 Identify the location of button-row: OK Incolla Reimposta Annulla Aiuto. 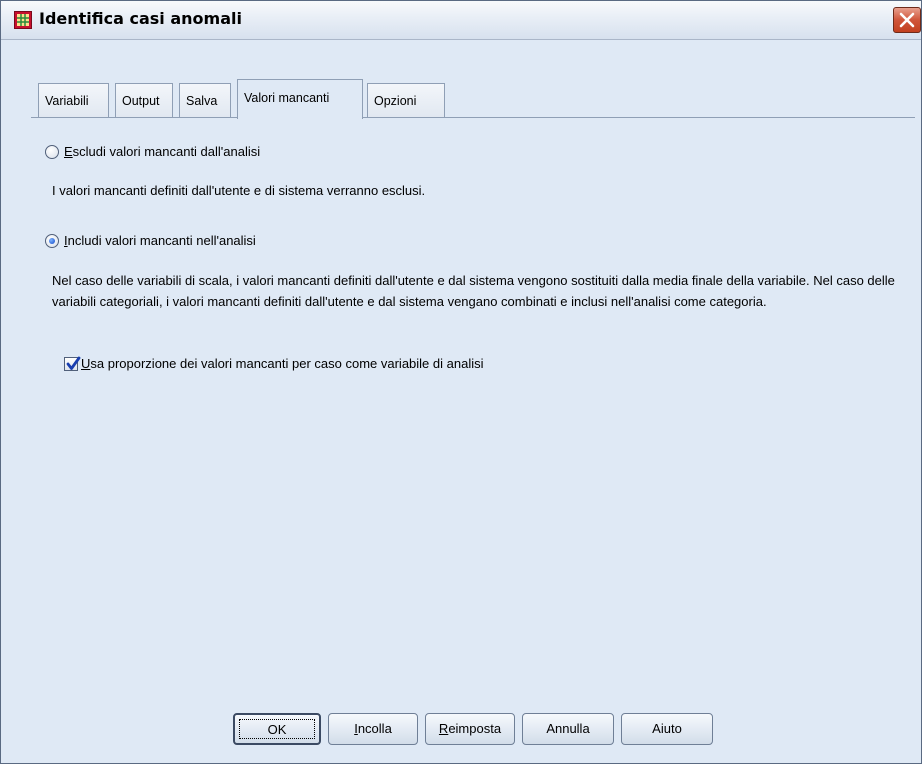
(461, 730).